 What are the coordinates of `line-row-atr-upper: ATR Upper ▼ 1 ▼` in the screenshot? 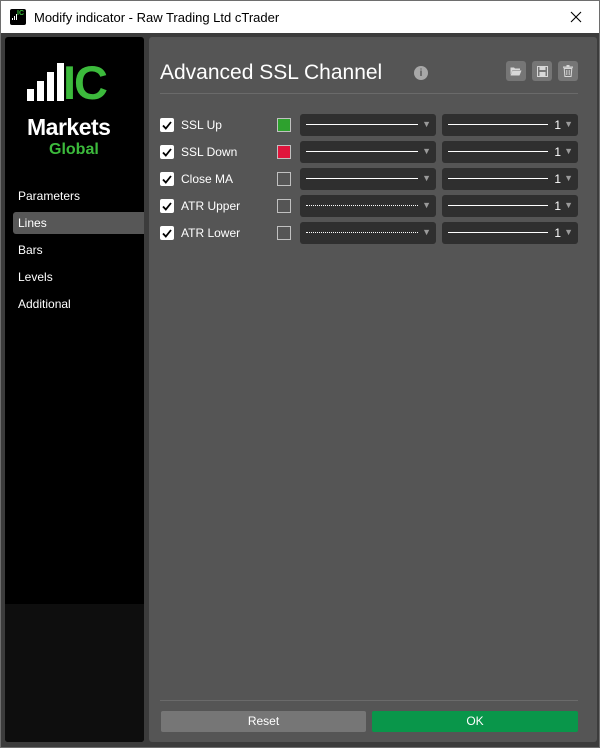 It's located at (369, 206).